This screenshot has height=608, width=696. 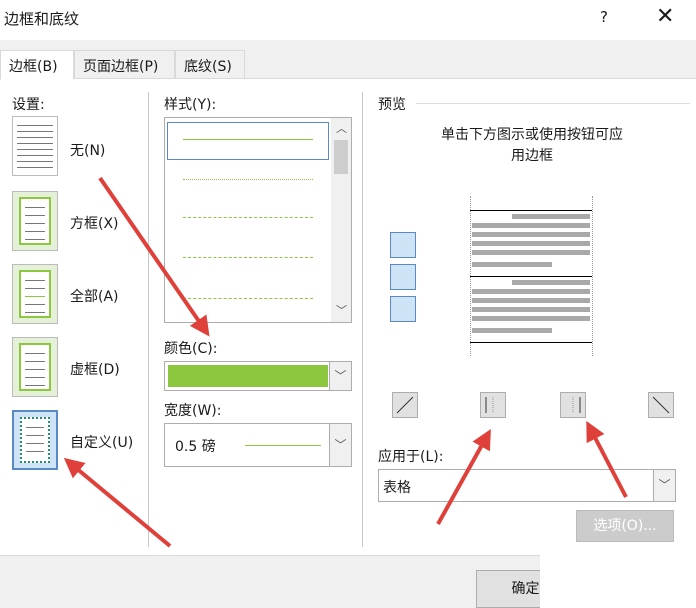 What do you see at coordinates (154, 256) in the screenshot?
I see `arrow-to-color` at bounding box center [154, 256].